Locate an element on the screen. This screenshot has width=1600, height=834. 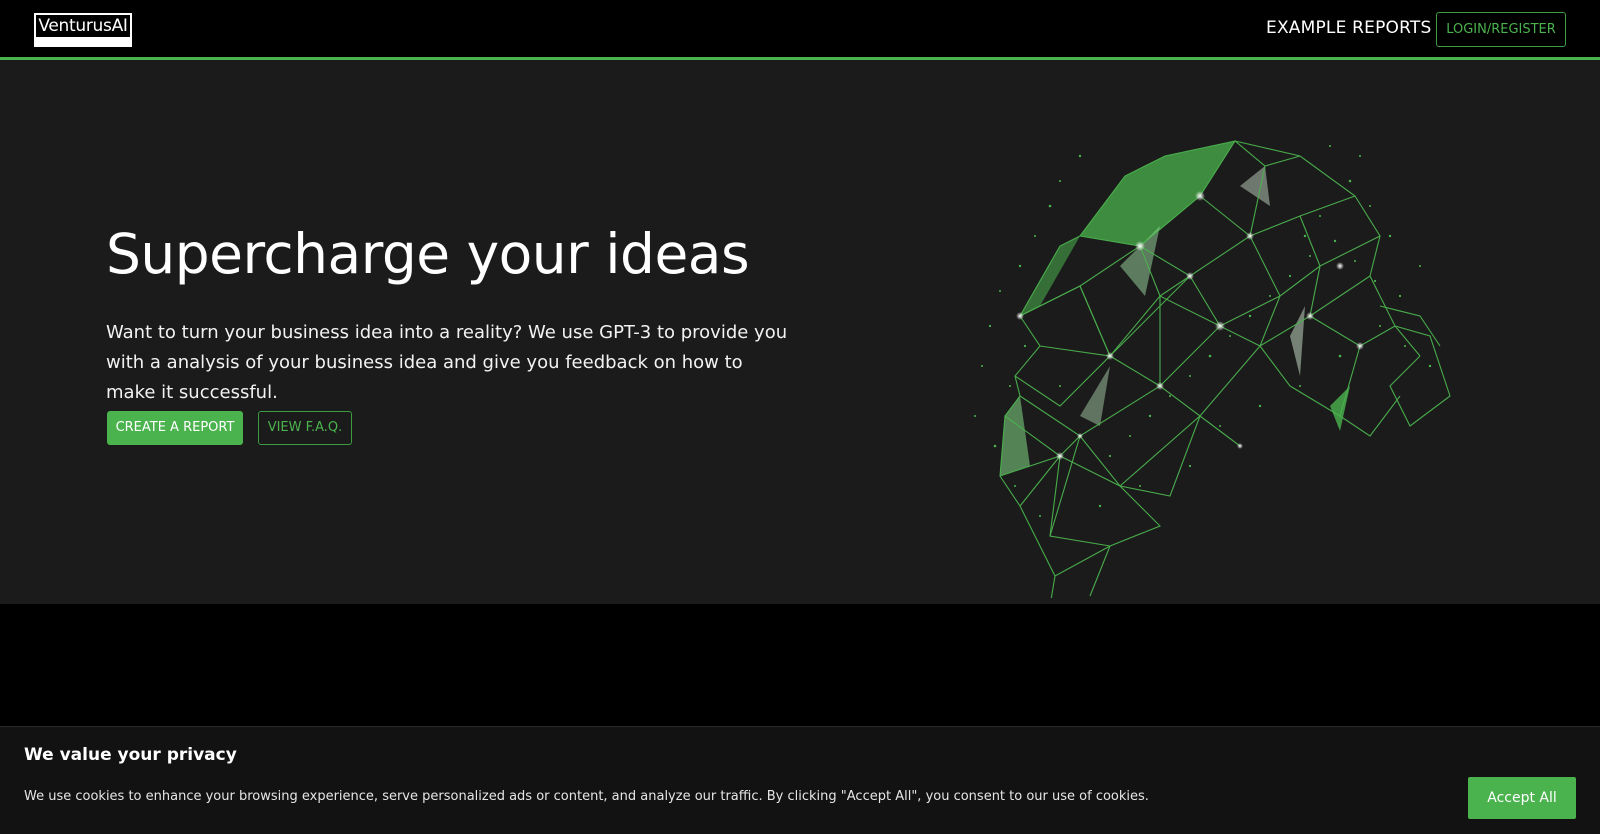
hero-title: Supercharge your ideas is located at coordinates (428, 254).